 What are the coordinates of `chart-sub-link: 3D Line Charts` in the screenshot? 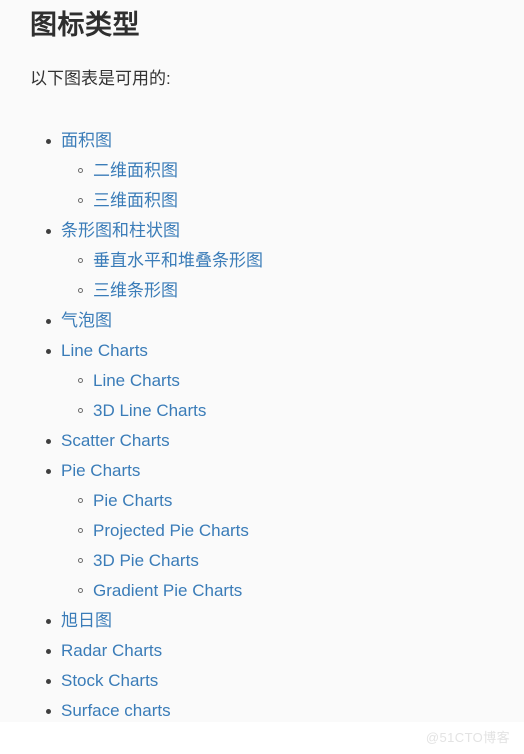 It's located at (149, 410).